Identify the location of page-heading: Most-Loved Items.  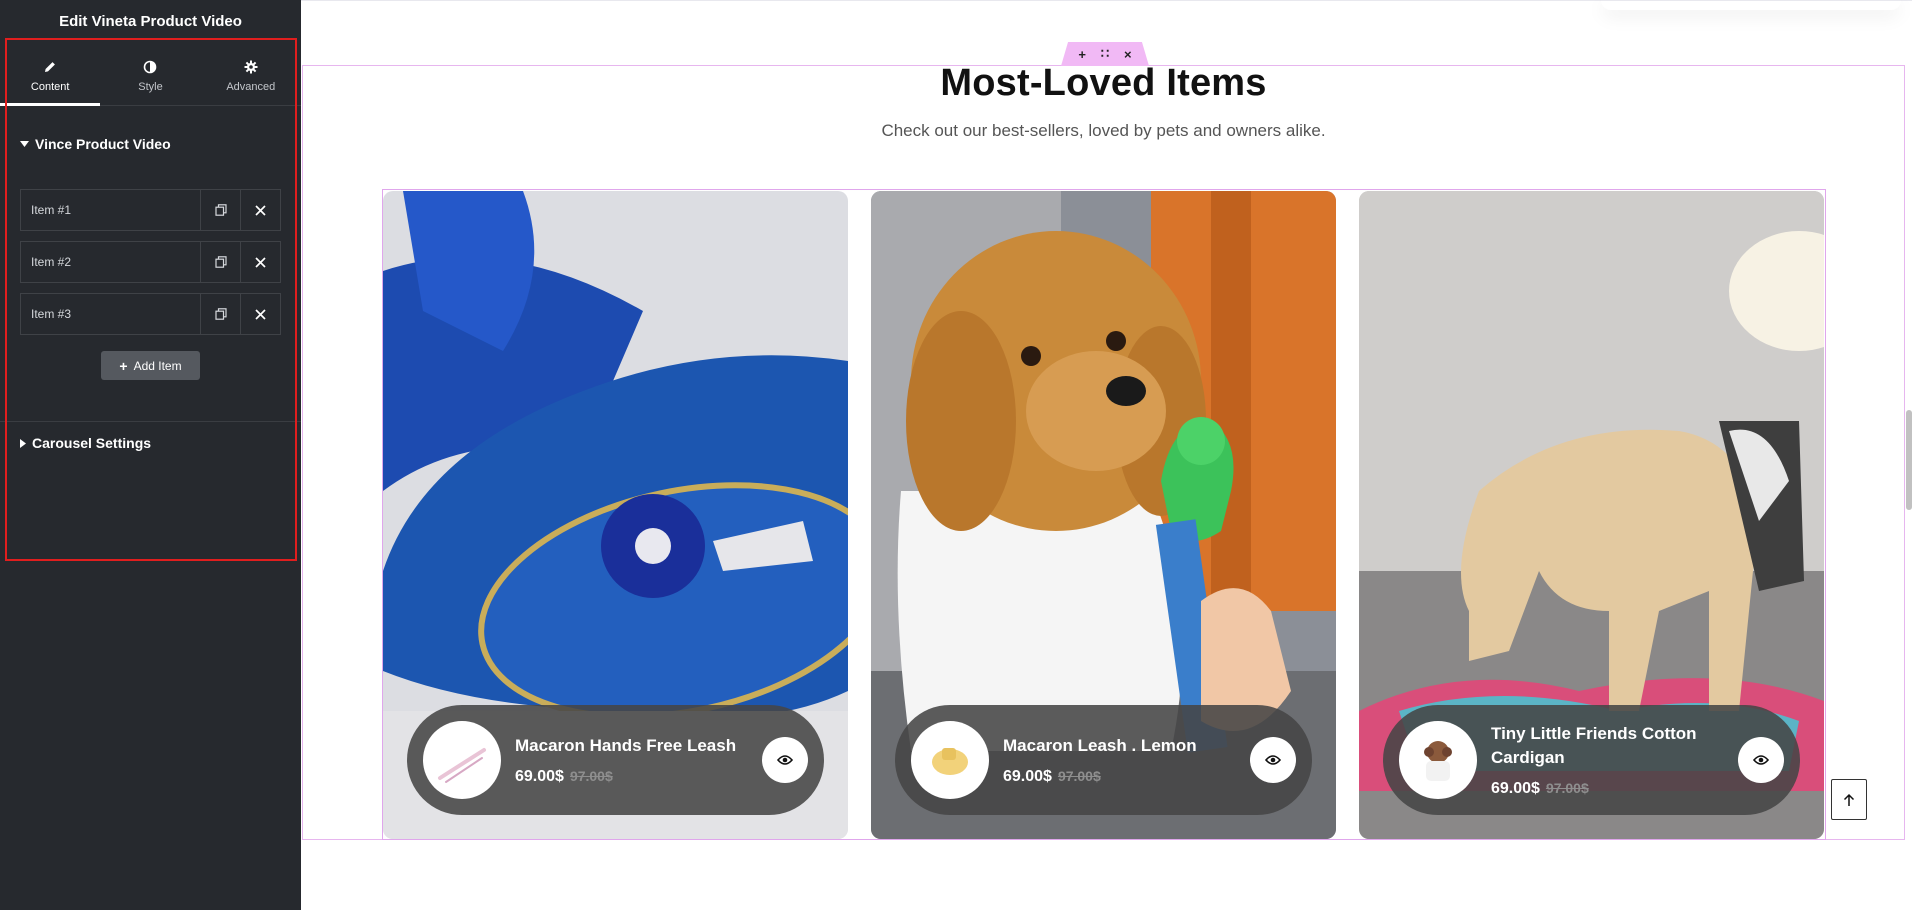
(1103, 83).